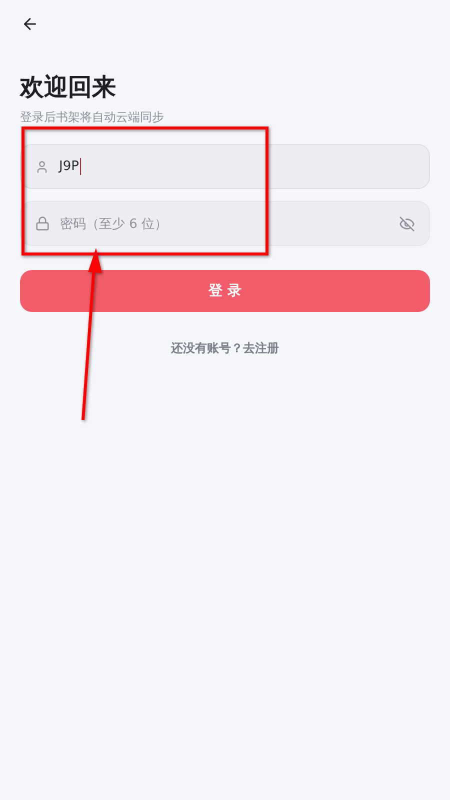 The width and height of the screenshot is (450, 800). Describe the element at coordinates (407, 224) in the screenshot. I see `eye-slash-icon` at that location.